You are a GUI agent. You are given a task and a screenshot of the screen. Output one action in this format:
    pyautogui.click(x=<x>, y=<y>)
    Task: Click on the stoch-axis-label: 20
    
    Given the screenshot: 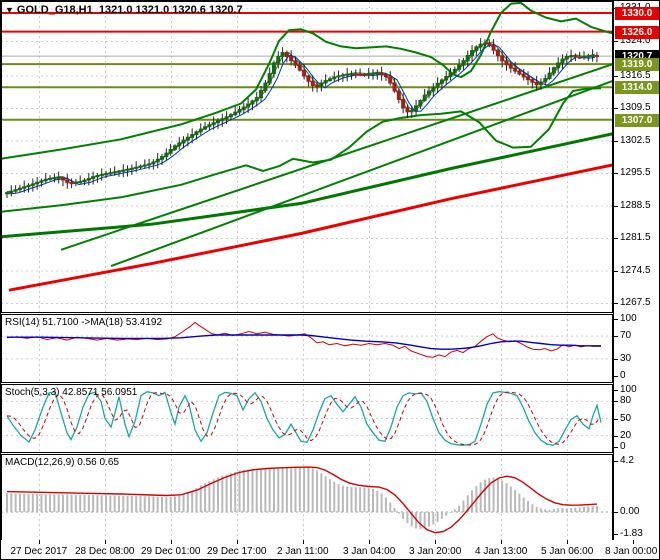 What is the action you would take?
    pyautogui.click(x=626, y=435)
    